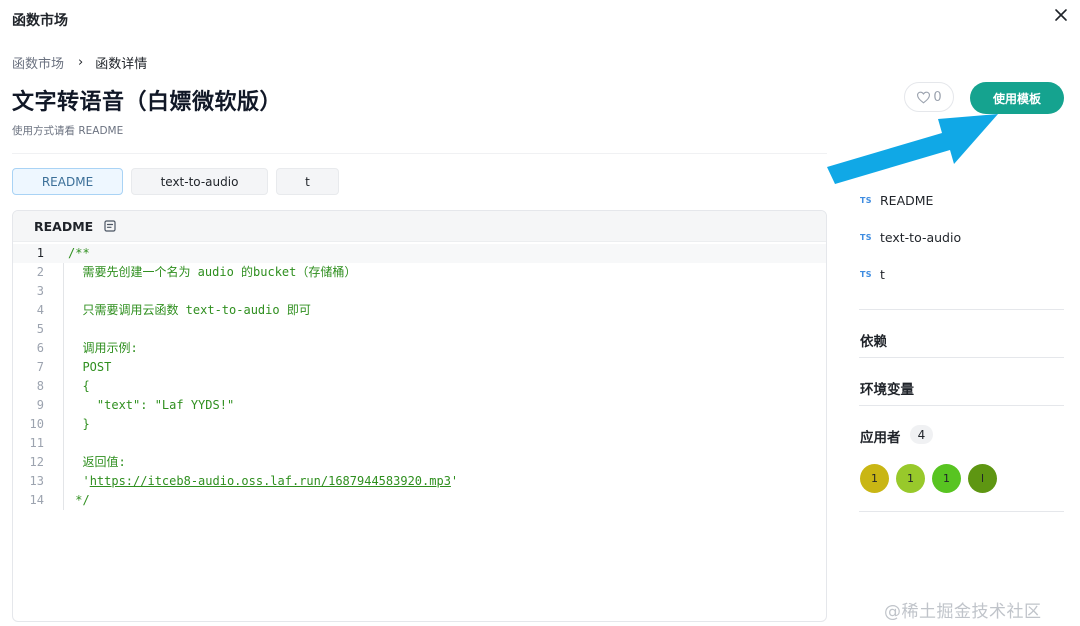 This screenshot has width=1080, height=626. I want to click on line-number: 5, so click(40, 329).